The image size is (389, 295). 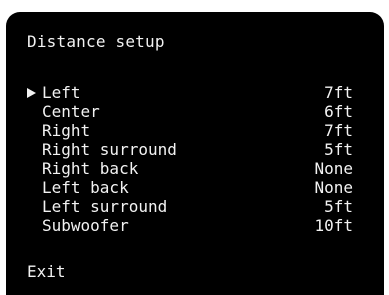 What do you see at coordinates (105, 206) in the screenshot?
I see `menu-item-label: Left surround` at bounding box center [105, 206].